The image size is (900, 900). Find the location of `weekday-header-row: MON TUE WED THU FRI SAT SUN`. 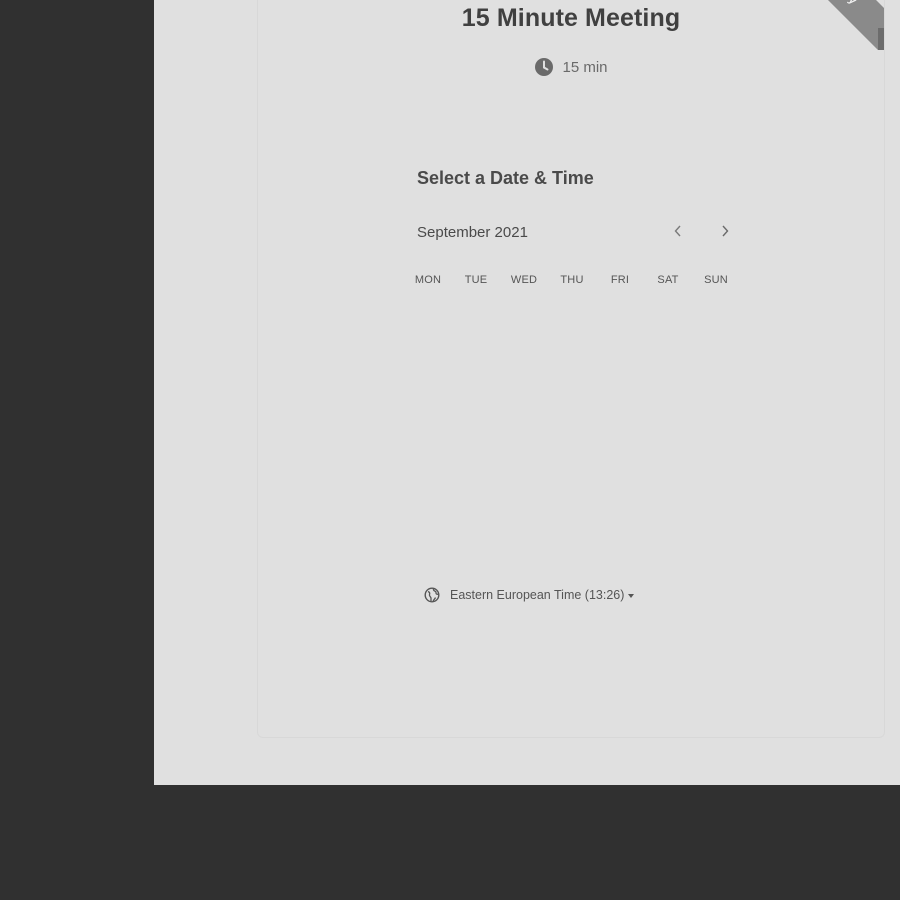

weekday-header-row: MON TUE WED THU FRI SAT SUN is located at coordinates (572, 280).